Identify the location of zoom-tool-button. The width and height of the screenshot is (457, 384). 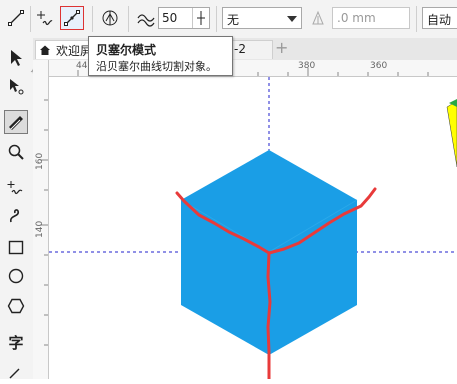
(16, 152).